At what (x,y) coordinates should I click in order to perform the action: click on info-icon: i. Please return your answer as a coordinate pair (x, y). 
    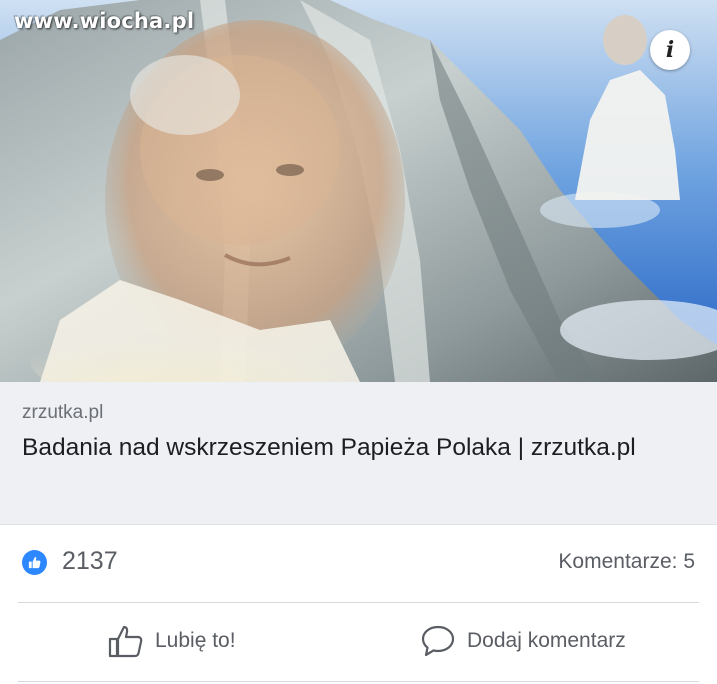
    Looking at the image, I should click on (670, 50).